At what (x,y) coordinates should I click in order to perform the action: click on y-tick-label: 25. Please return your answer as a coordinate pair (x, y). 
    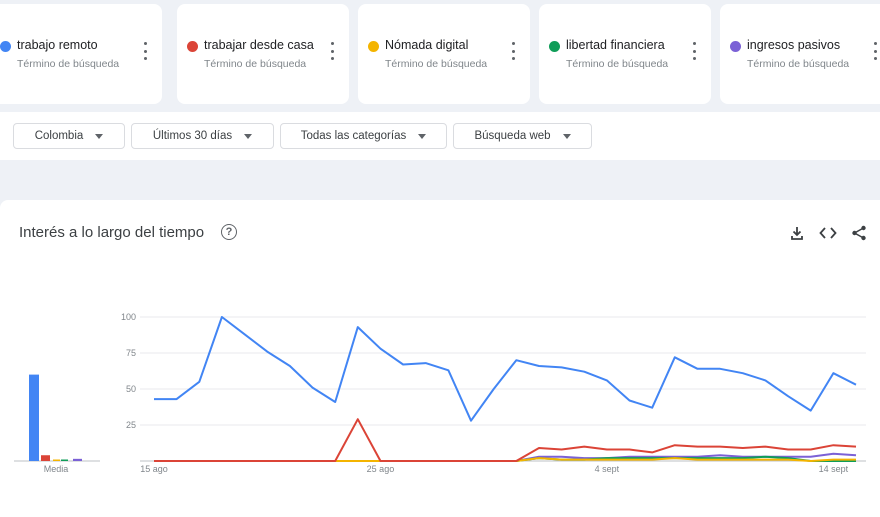
    Looking at the image, I should click on (131, 425).